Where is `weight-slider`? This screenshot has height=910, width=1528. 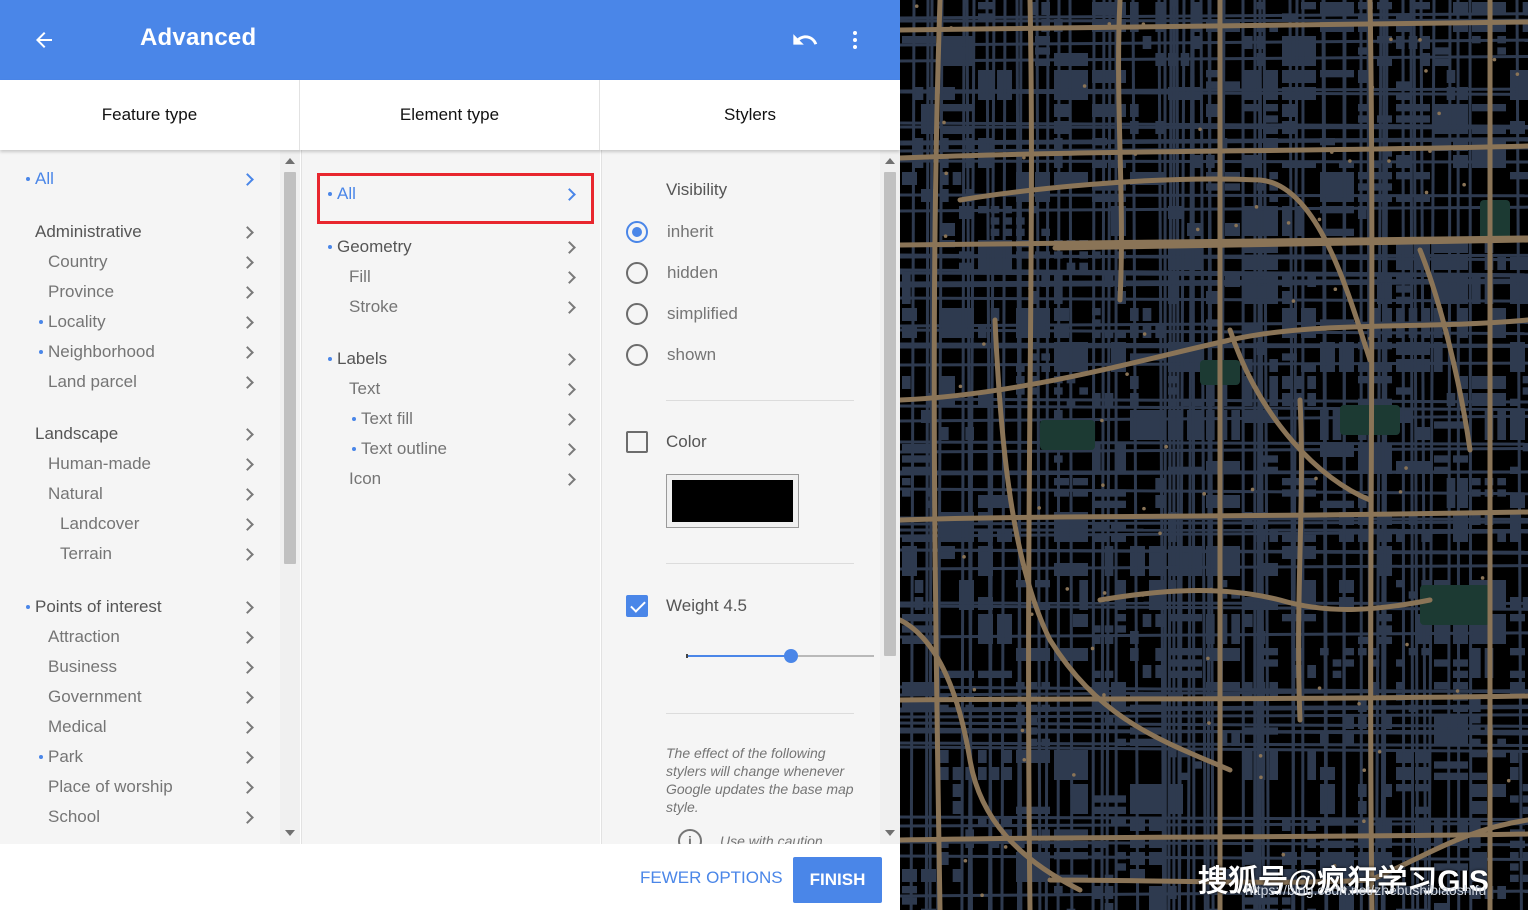 weight-slider is located at coordinates (780, 655).